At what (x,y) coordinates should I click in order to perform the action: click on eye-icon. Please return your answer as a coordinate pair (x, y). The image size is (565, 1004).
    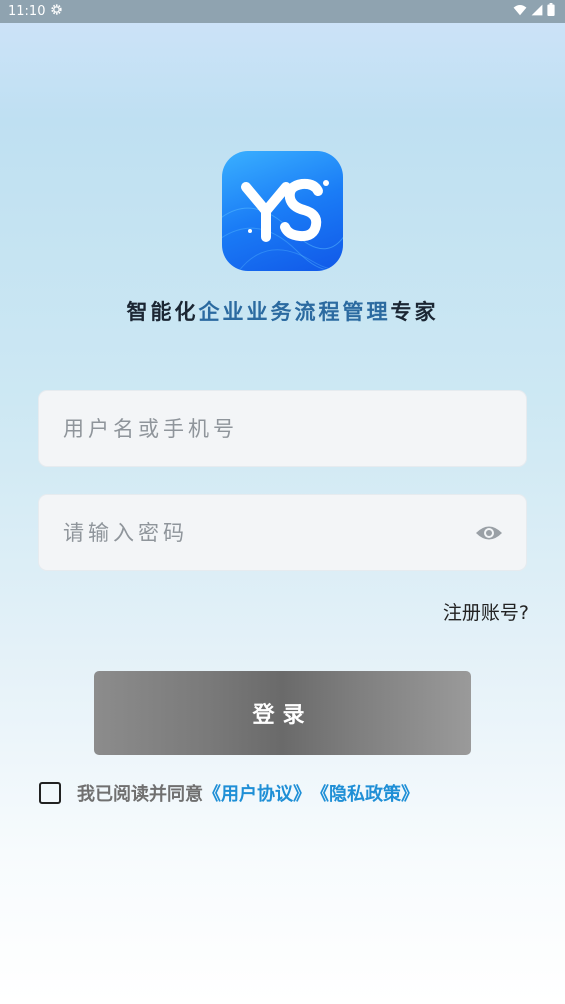
    Looking at the image, I should click on (489, 533).